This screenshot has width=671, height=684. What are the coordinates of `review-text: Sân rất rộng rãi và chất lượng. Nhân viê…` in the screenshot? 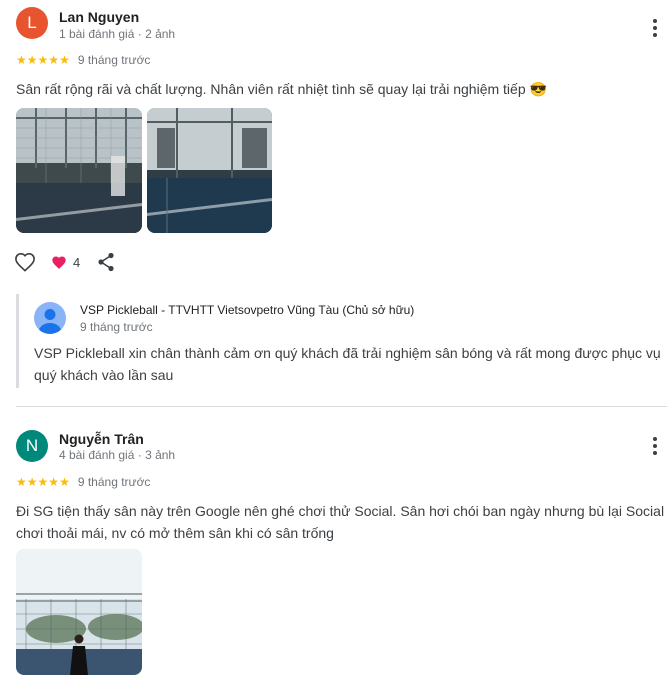 It's located at (281, 89).